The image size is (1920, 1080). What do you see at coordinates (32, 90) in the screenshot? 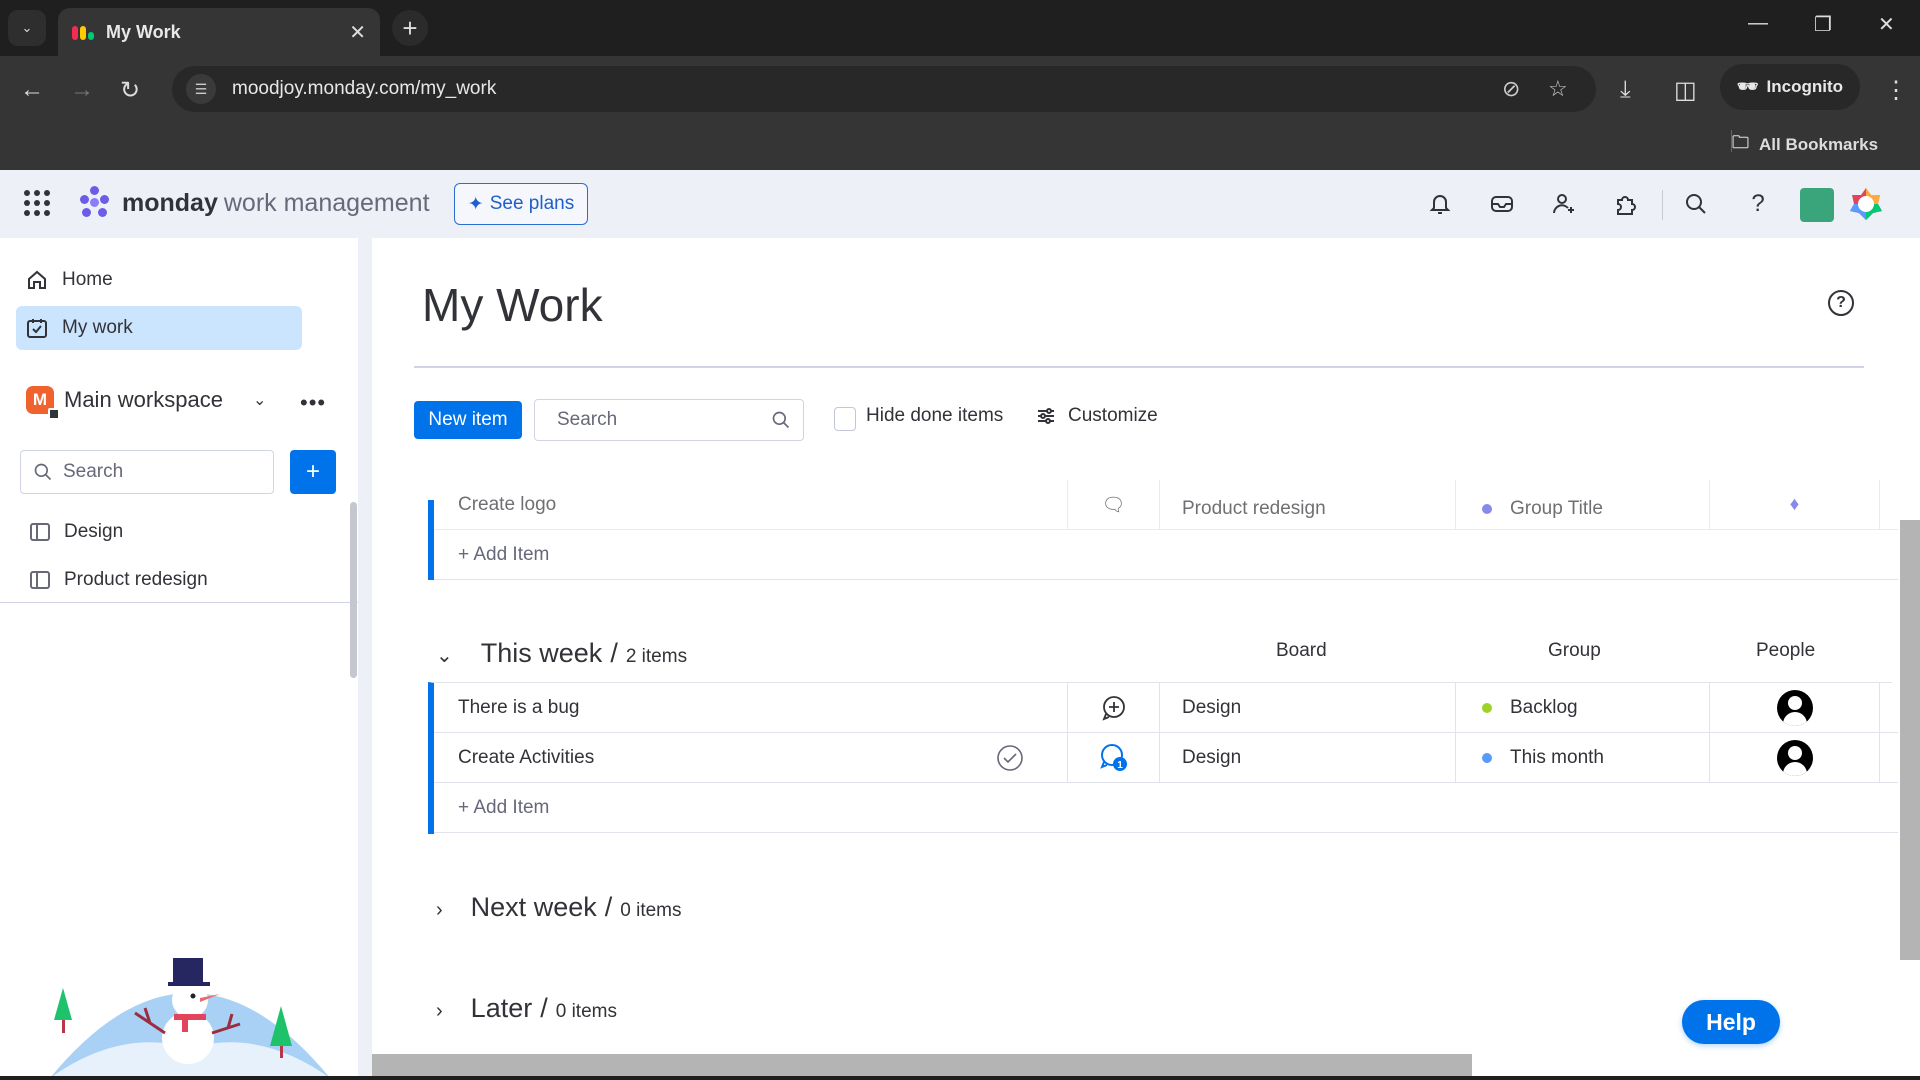
I see `back-icon: ←` at bounding box center [32, 90].